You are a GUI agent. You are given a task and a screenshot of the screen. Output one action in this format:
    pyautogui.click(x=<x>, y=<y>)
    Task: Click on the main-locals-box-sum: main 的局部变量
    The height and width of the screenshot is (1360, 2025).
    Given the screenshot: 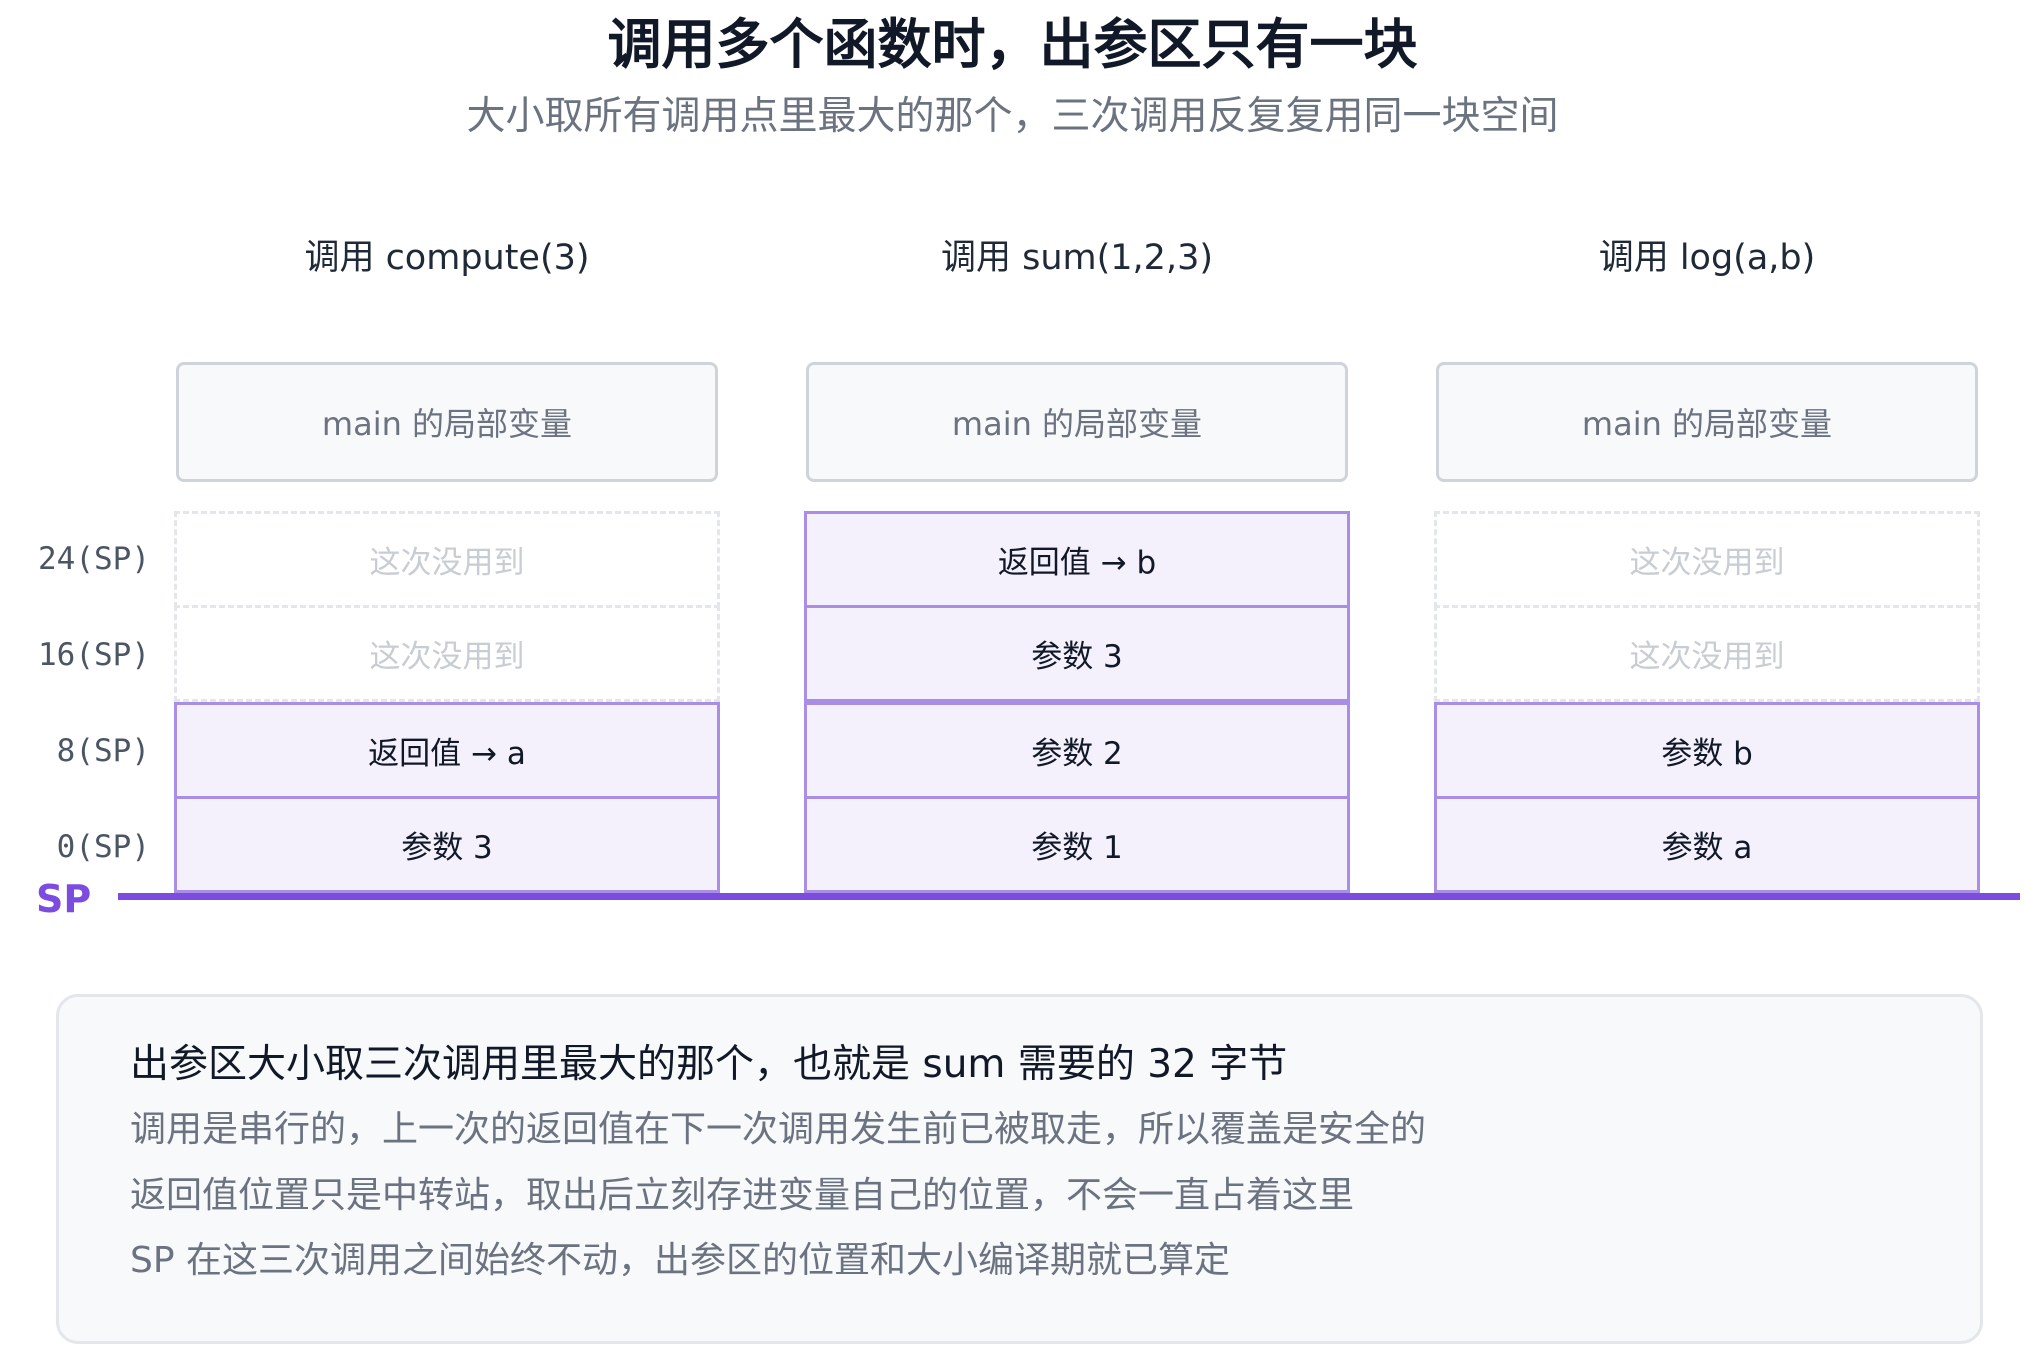 What is the action you would take?
    pyautogui.click(x=1077, y=422)
    